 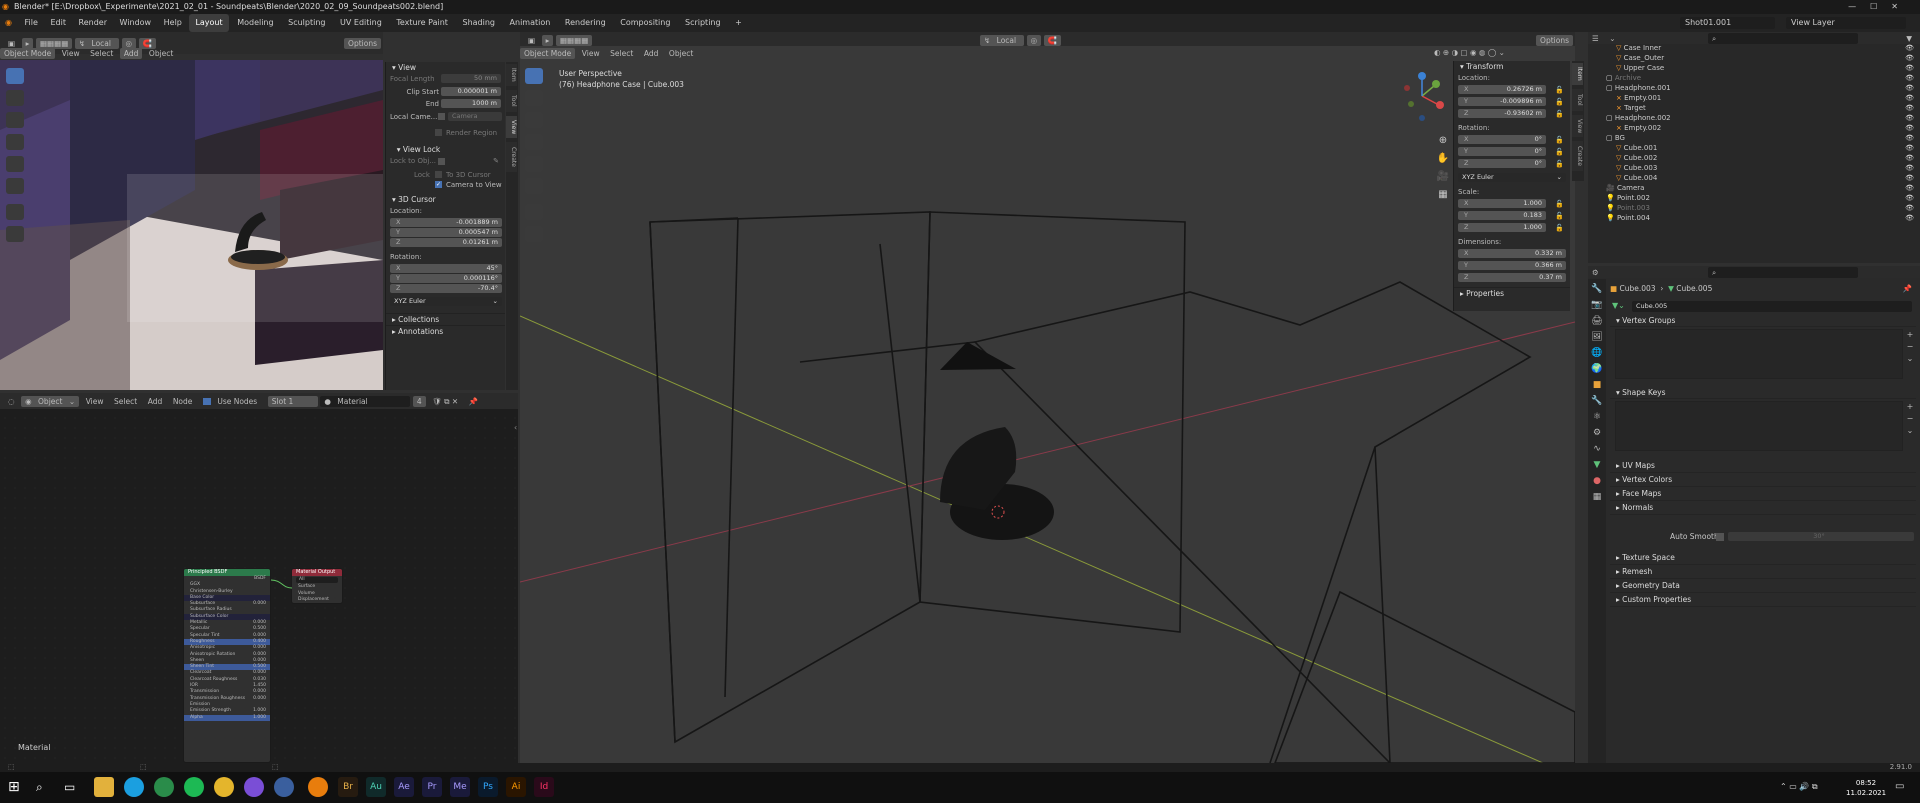 What do you see at coordinates (1754, 88) in the screenshot?
I see `outliner-item: ▢ Headphone.001 👁` at bounding box center [1754, 88].